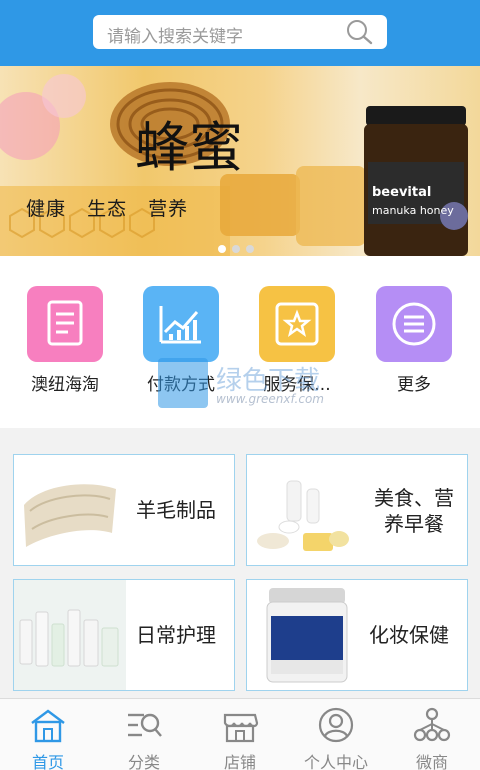 The image size is (480, 770). What do you see at coordinates (107, 209) in the screenshot?
I see `tag-ecology: 生态` at bounding box center [107, 209].